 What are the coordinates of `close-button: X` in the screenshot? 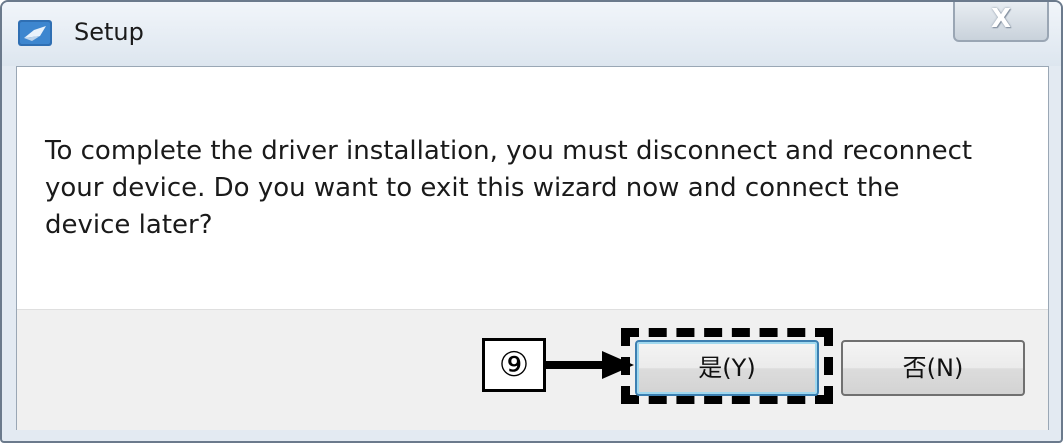 It's located at (1001, 22).